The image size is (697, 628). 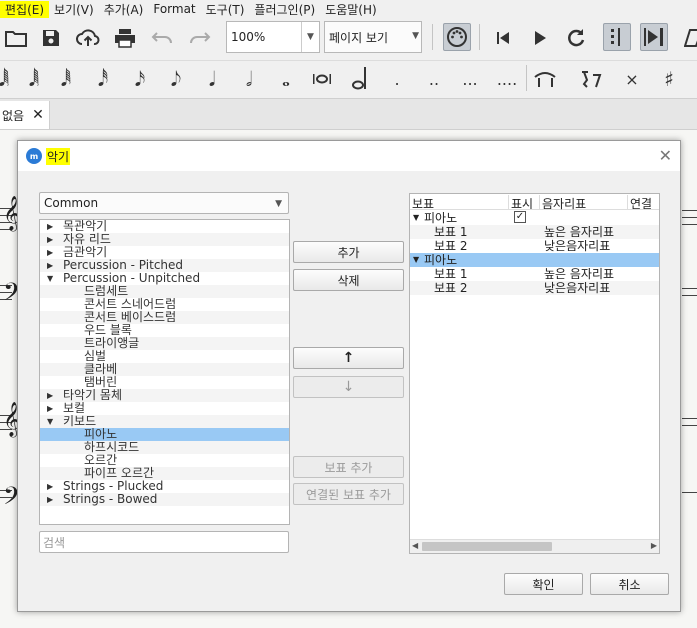 What do you see at coordinates (632, 79) in the screenshot?
I see `double-sharp-icon: ×` at bounding box center [632, 79].